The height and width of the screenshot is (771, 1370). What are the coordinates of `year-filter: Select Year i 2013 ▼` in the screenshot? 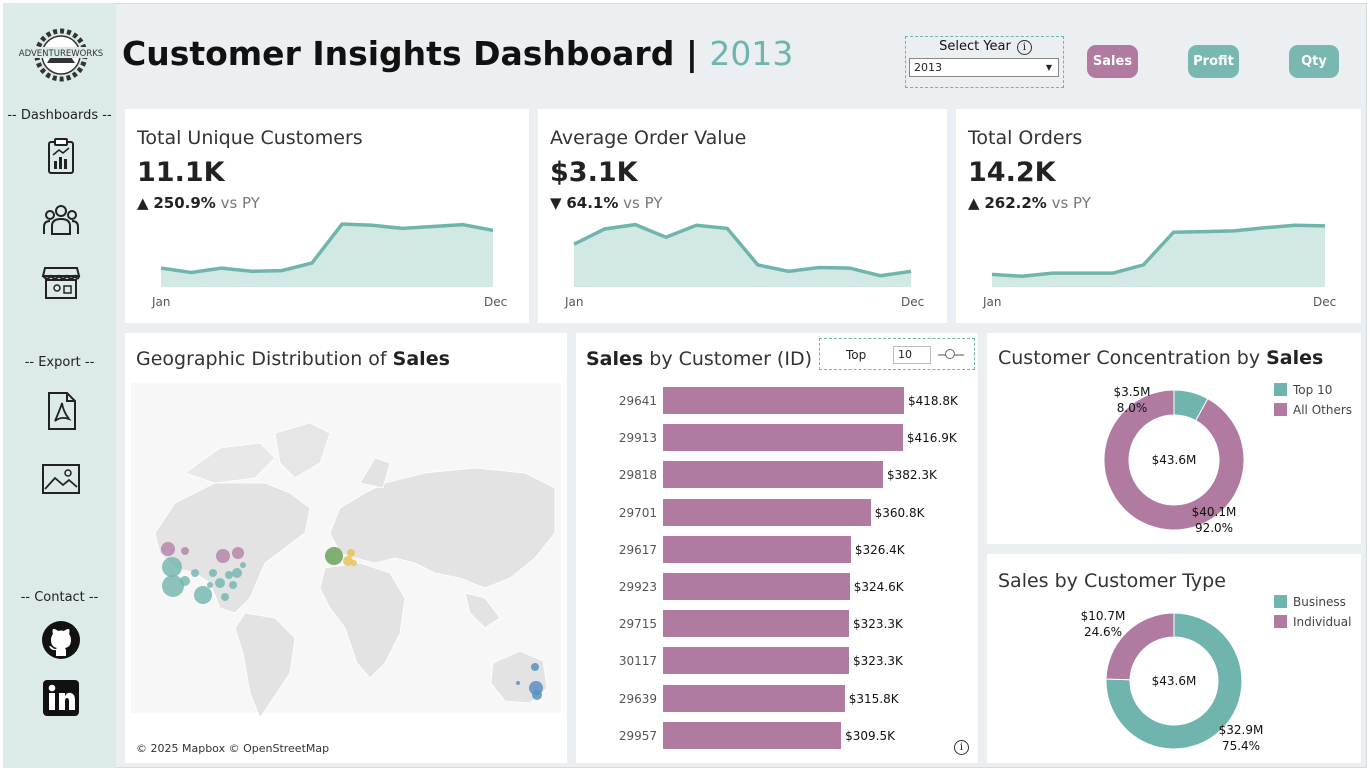 It's located at (984, 62).